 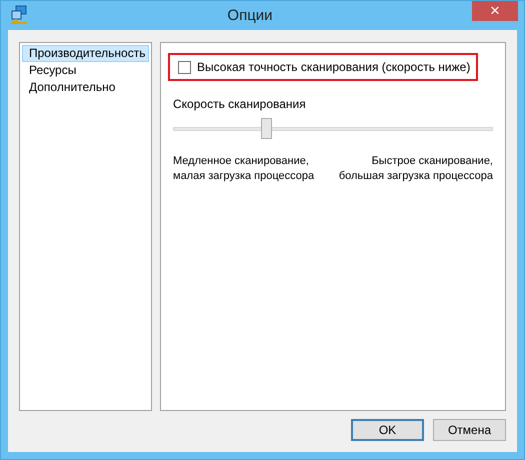 I want to click on slider-thumb, so click(x=266, y=128).